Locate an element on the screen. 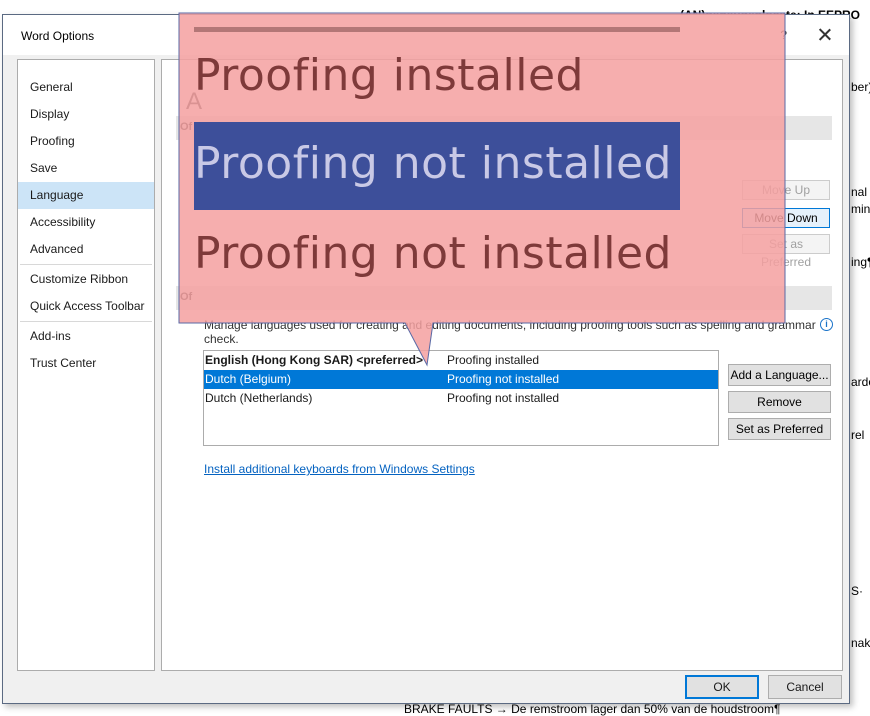 This screenshot has height=716, width=870. sidebar-item-trust-center: Trust Center is located at coordinates (86, 363).